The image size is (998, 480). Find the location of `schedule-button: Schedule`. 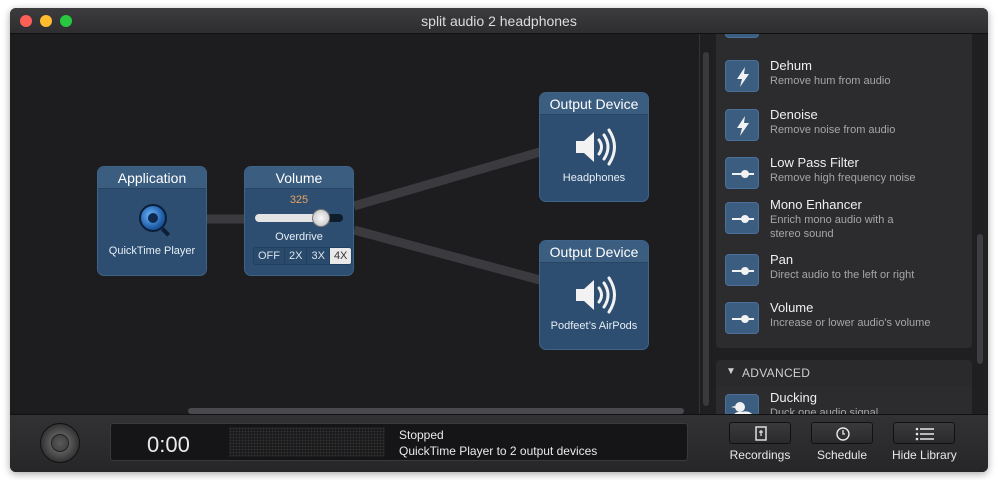

schedule-button: Schedule is located at coordinates (842, 442).